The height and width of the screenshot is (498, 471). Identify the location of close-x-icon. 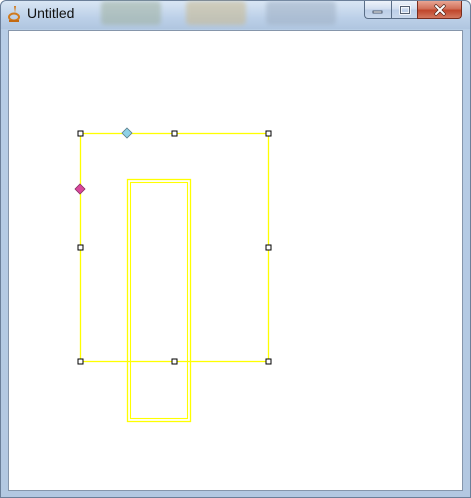
(439, 9).